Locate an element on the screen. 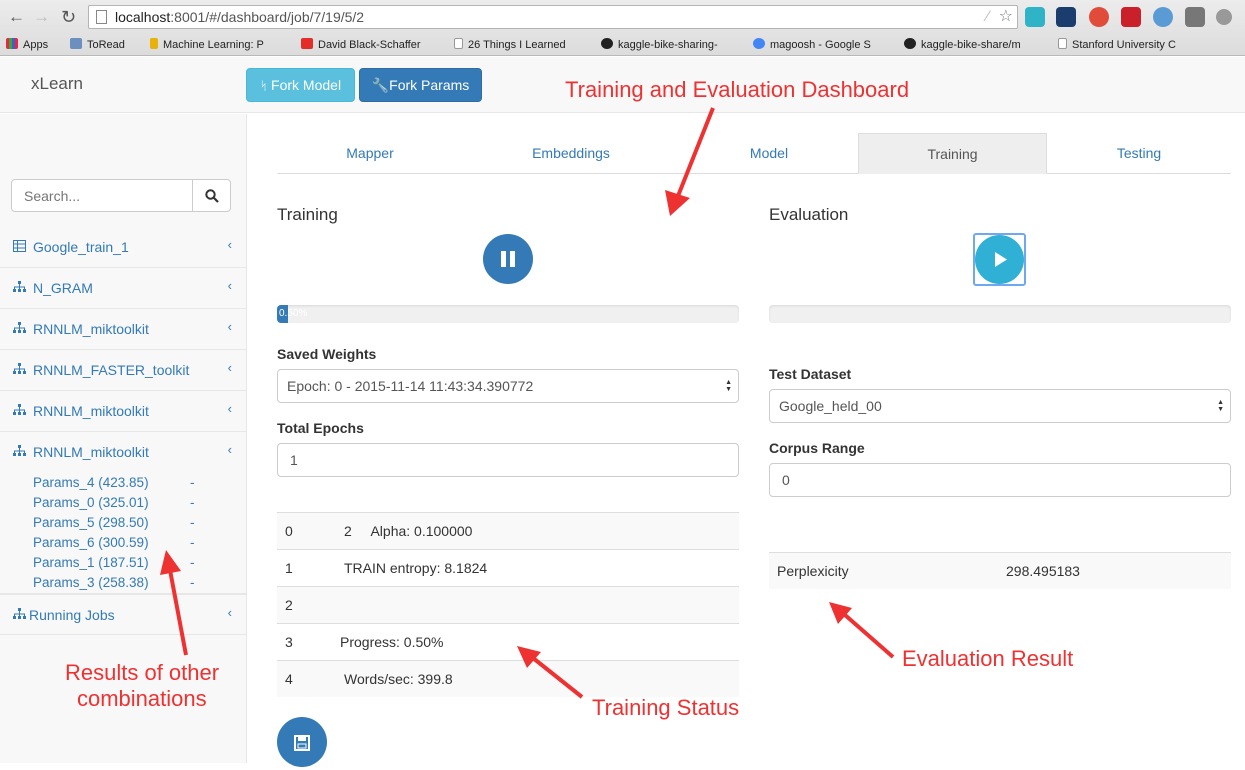 The height and width of the screenshot is (770, 1245). bookmark-toread: ToRead is located at coordinates (97, 44).